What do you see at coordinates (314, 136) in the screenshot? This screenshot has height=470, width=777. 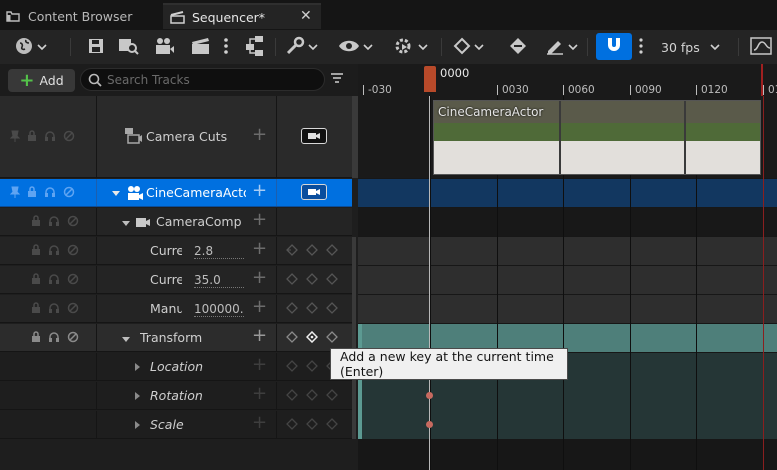 I see `camera-cut-key-button` at bounding box center [314, 136].